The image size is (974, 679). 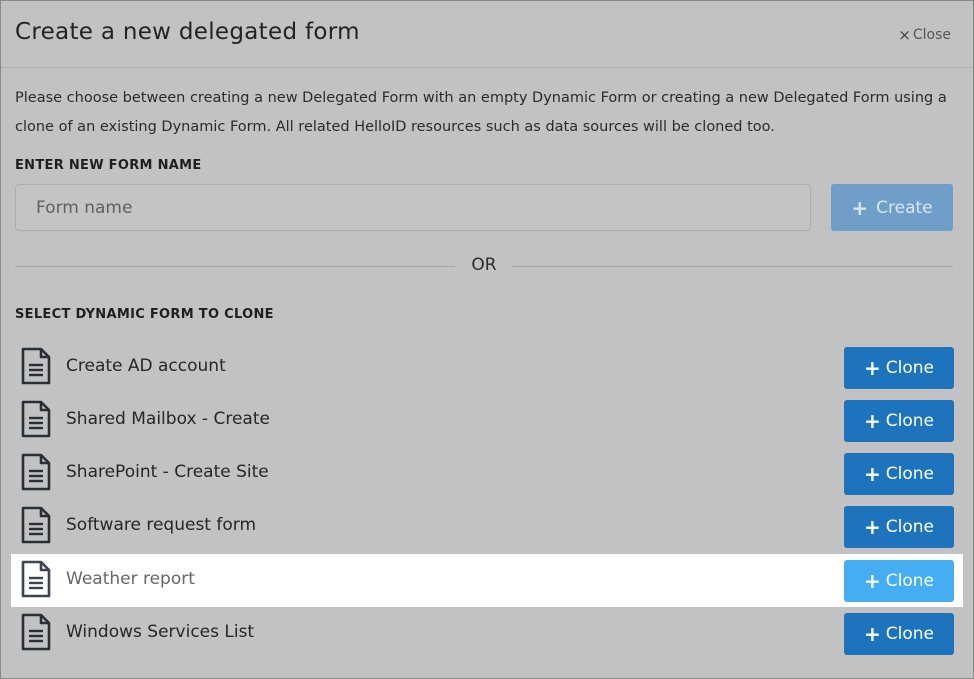 What do you see at coordinates (130, 579) in the screenshot?
I see `list-item-label: Weather report` at bounding box center [130, 579].